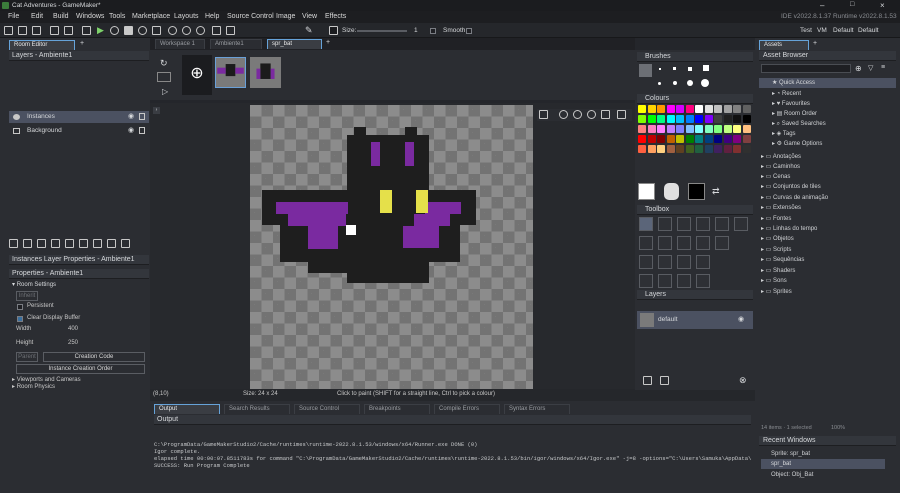 This screenshot has height=493, width=900. I want to click on build-icon, so click(68, 30).